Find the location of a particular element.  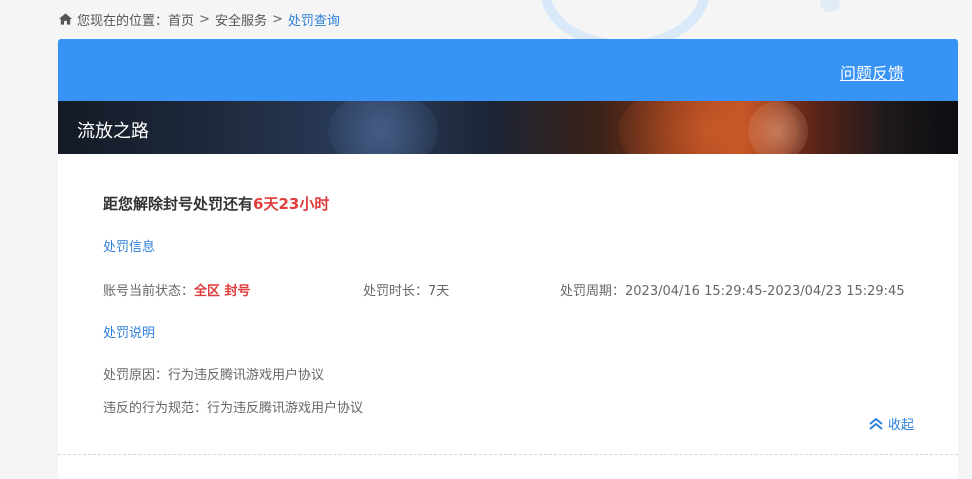

period-value: 2023/04/16 15:29:45-2023/04/23 15:29:45 is located at coordinates (765, 291).